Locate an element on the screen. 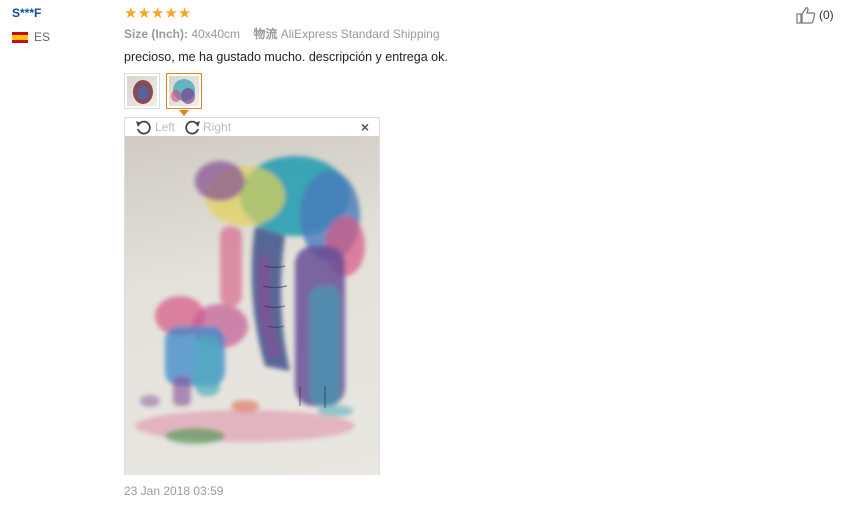 The image size is (849, 512). spain-flag-icon is located at coordinates (20, 37).